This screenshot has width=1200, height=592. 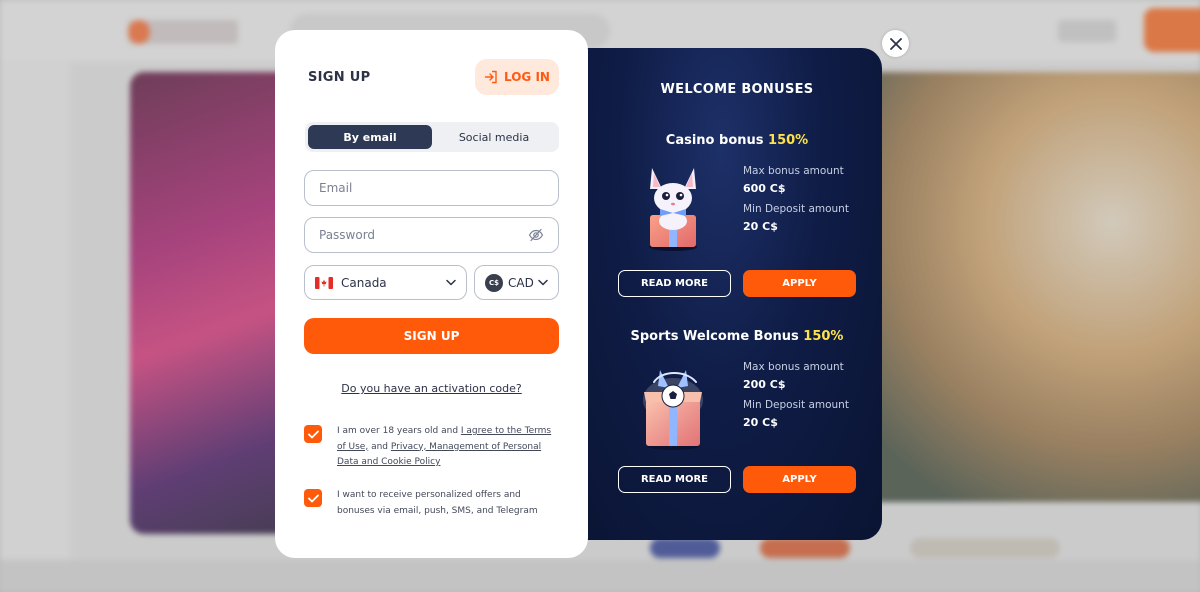 I want to click on casino-min-label: Min Deposit amount, so click(x=796, y=209).